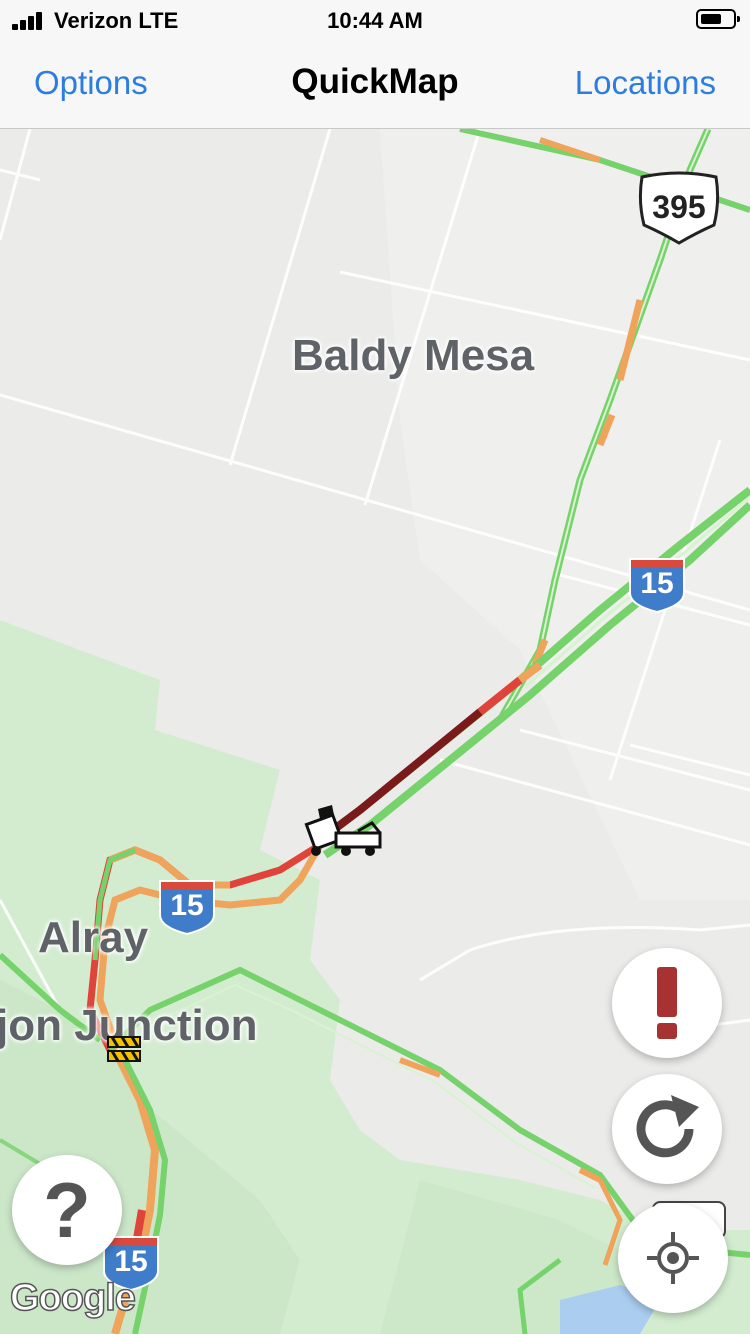  Describe the element at coordinates (93, 937) in the screenshot. I see `place-label-alray: Alray` at that location.